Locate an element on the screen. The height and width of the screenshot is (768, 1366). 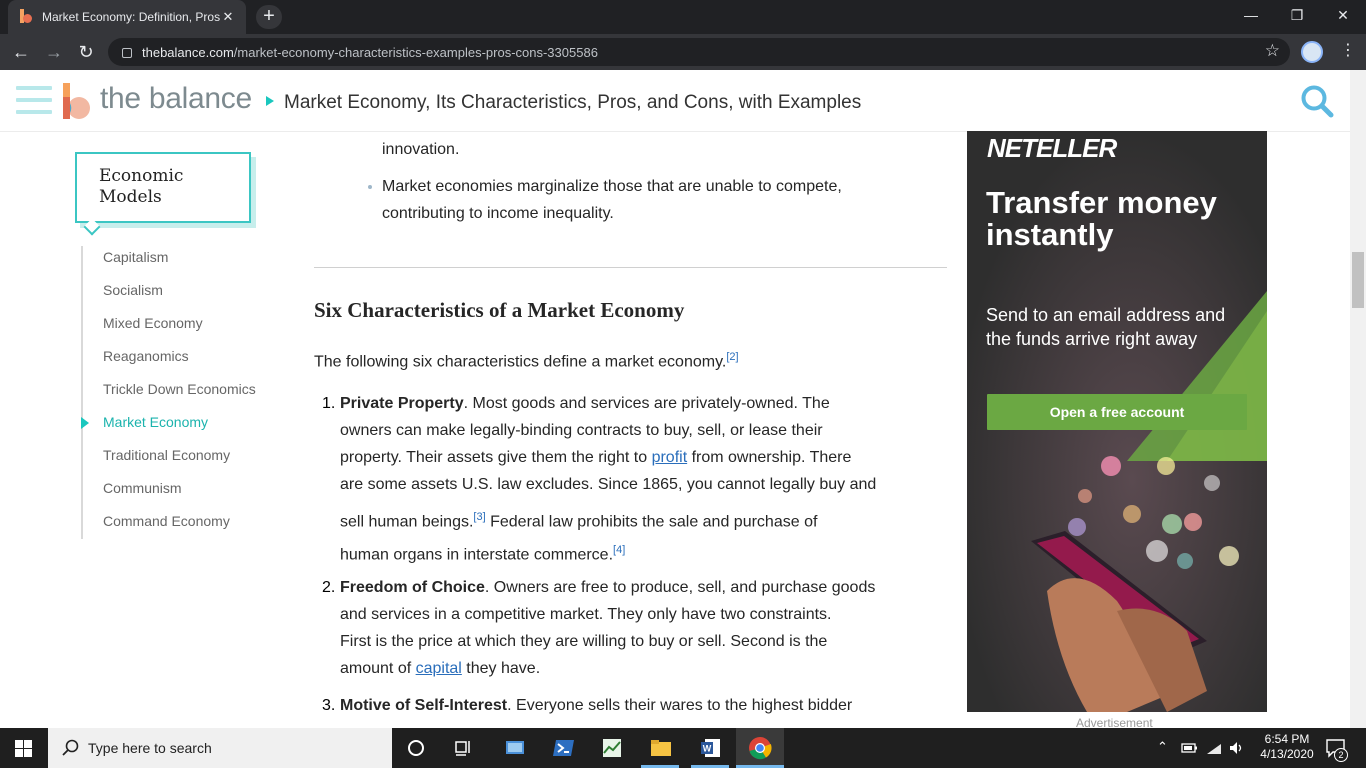
chrome-taskbar-button is located at coordinates (760, 748).